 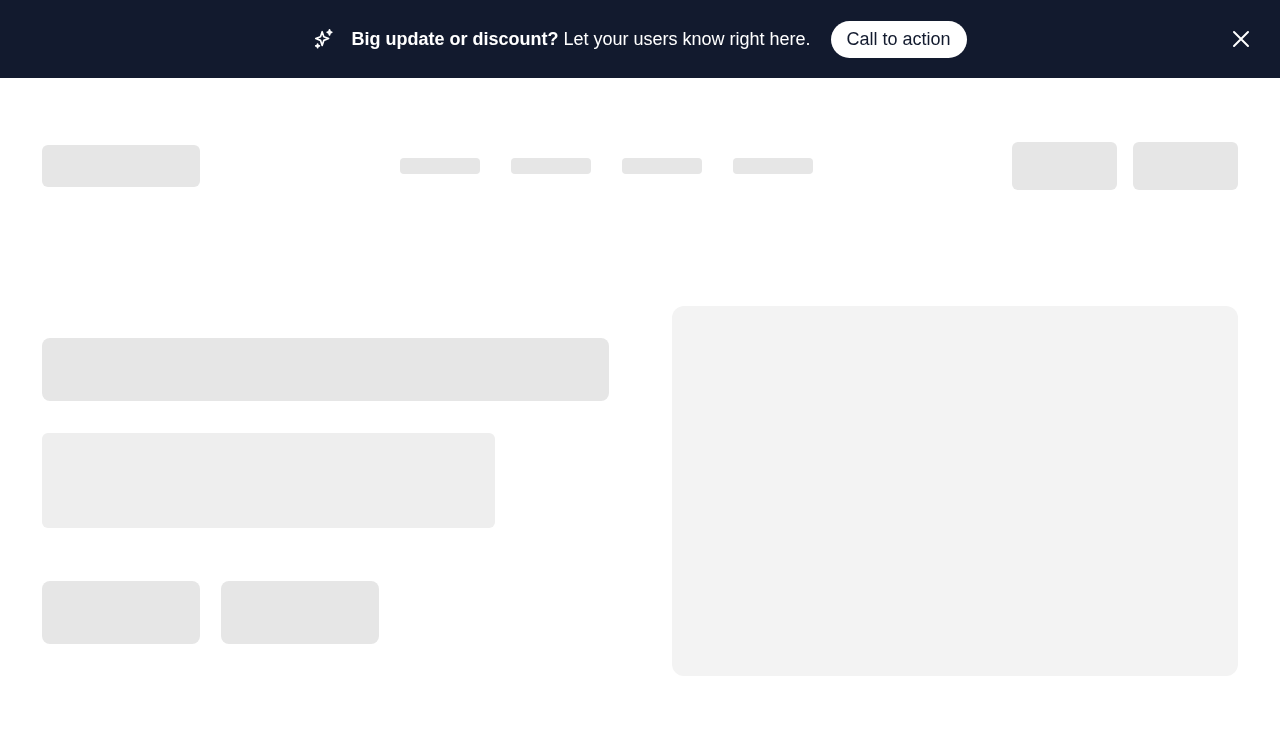 I want to click on close-button, so click(x=1241, y=39).